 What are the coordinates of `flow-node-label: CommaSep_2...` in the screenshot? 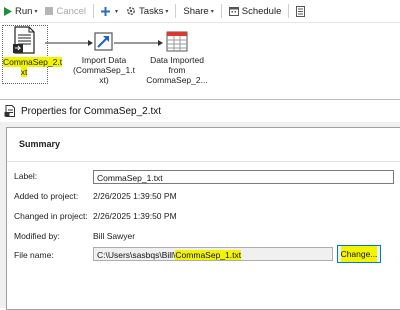 It's located at (177, 80).